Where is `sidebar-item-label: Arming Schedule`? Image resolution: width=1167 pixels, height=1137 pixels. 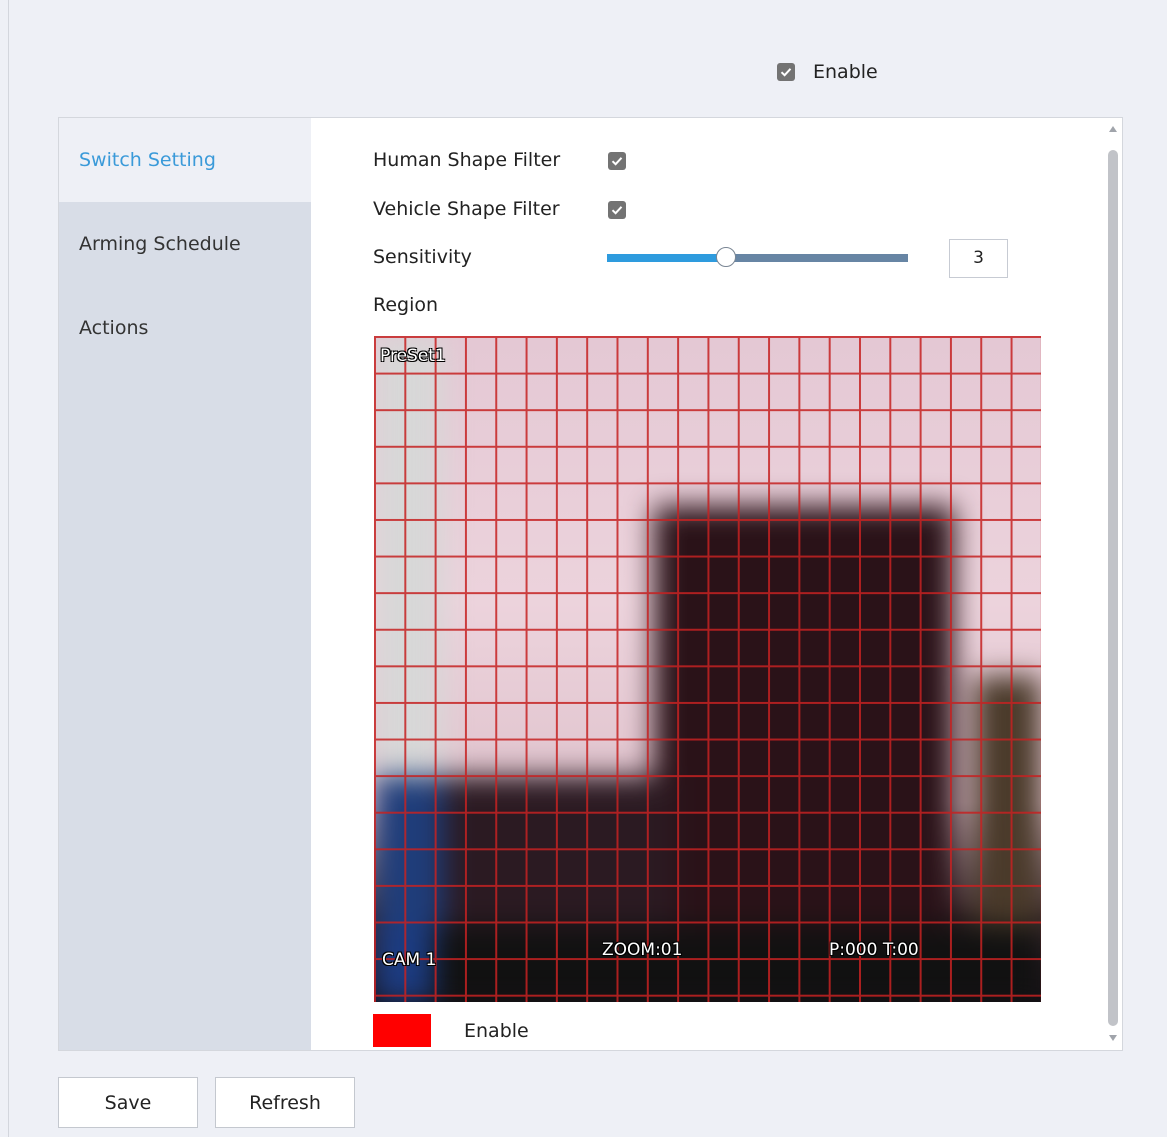 sidebar-item-label: Arming Schedule is located at coordinates (160, 244).